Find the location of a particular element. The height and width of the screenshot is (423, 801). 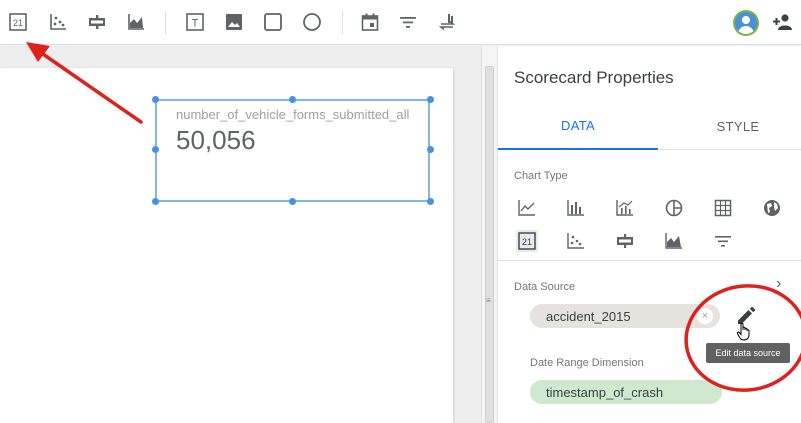

avatar-icon is located at coordinates (746, 23).